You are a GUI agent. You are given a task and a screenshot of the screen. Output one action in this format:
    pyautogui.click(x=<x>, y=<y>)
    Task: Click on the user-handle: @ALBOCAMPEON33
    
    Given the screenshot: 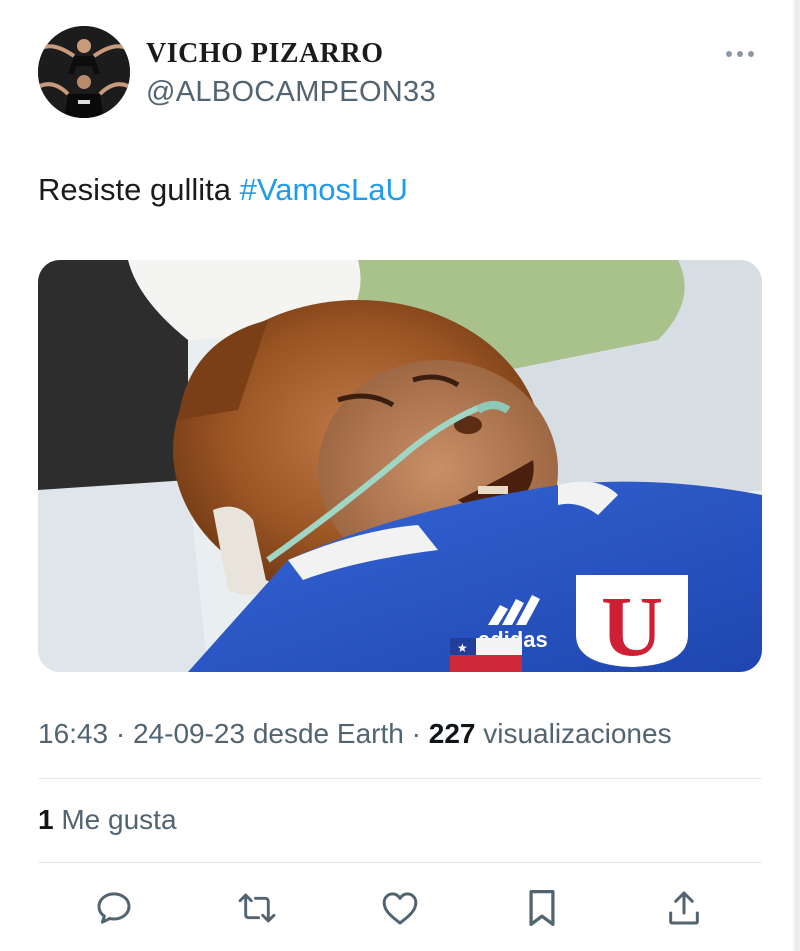 What is the action you would take?
    pyautogui.click(x=291, y=92)
    